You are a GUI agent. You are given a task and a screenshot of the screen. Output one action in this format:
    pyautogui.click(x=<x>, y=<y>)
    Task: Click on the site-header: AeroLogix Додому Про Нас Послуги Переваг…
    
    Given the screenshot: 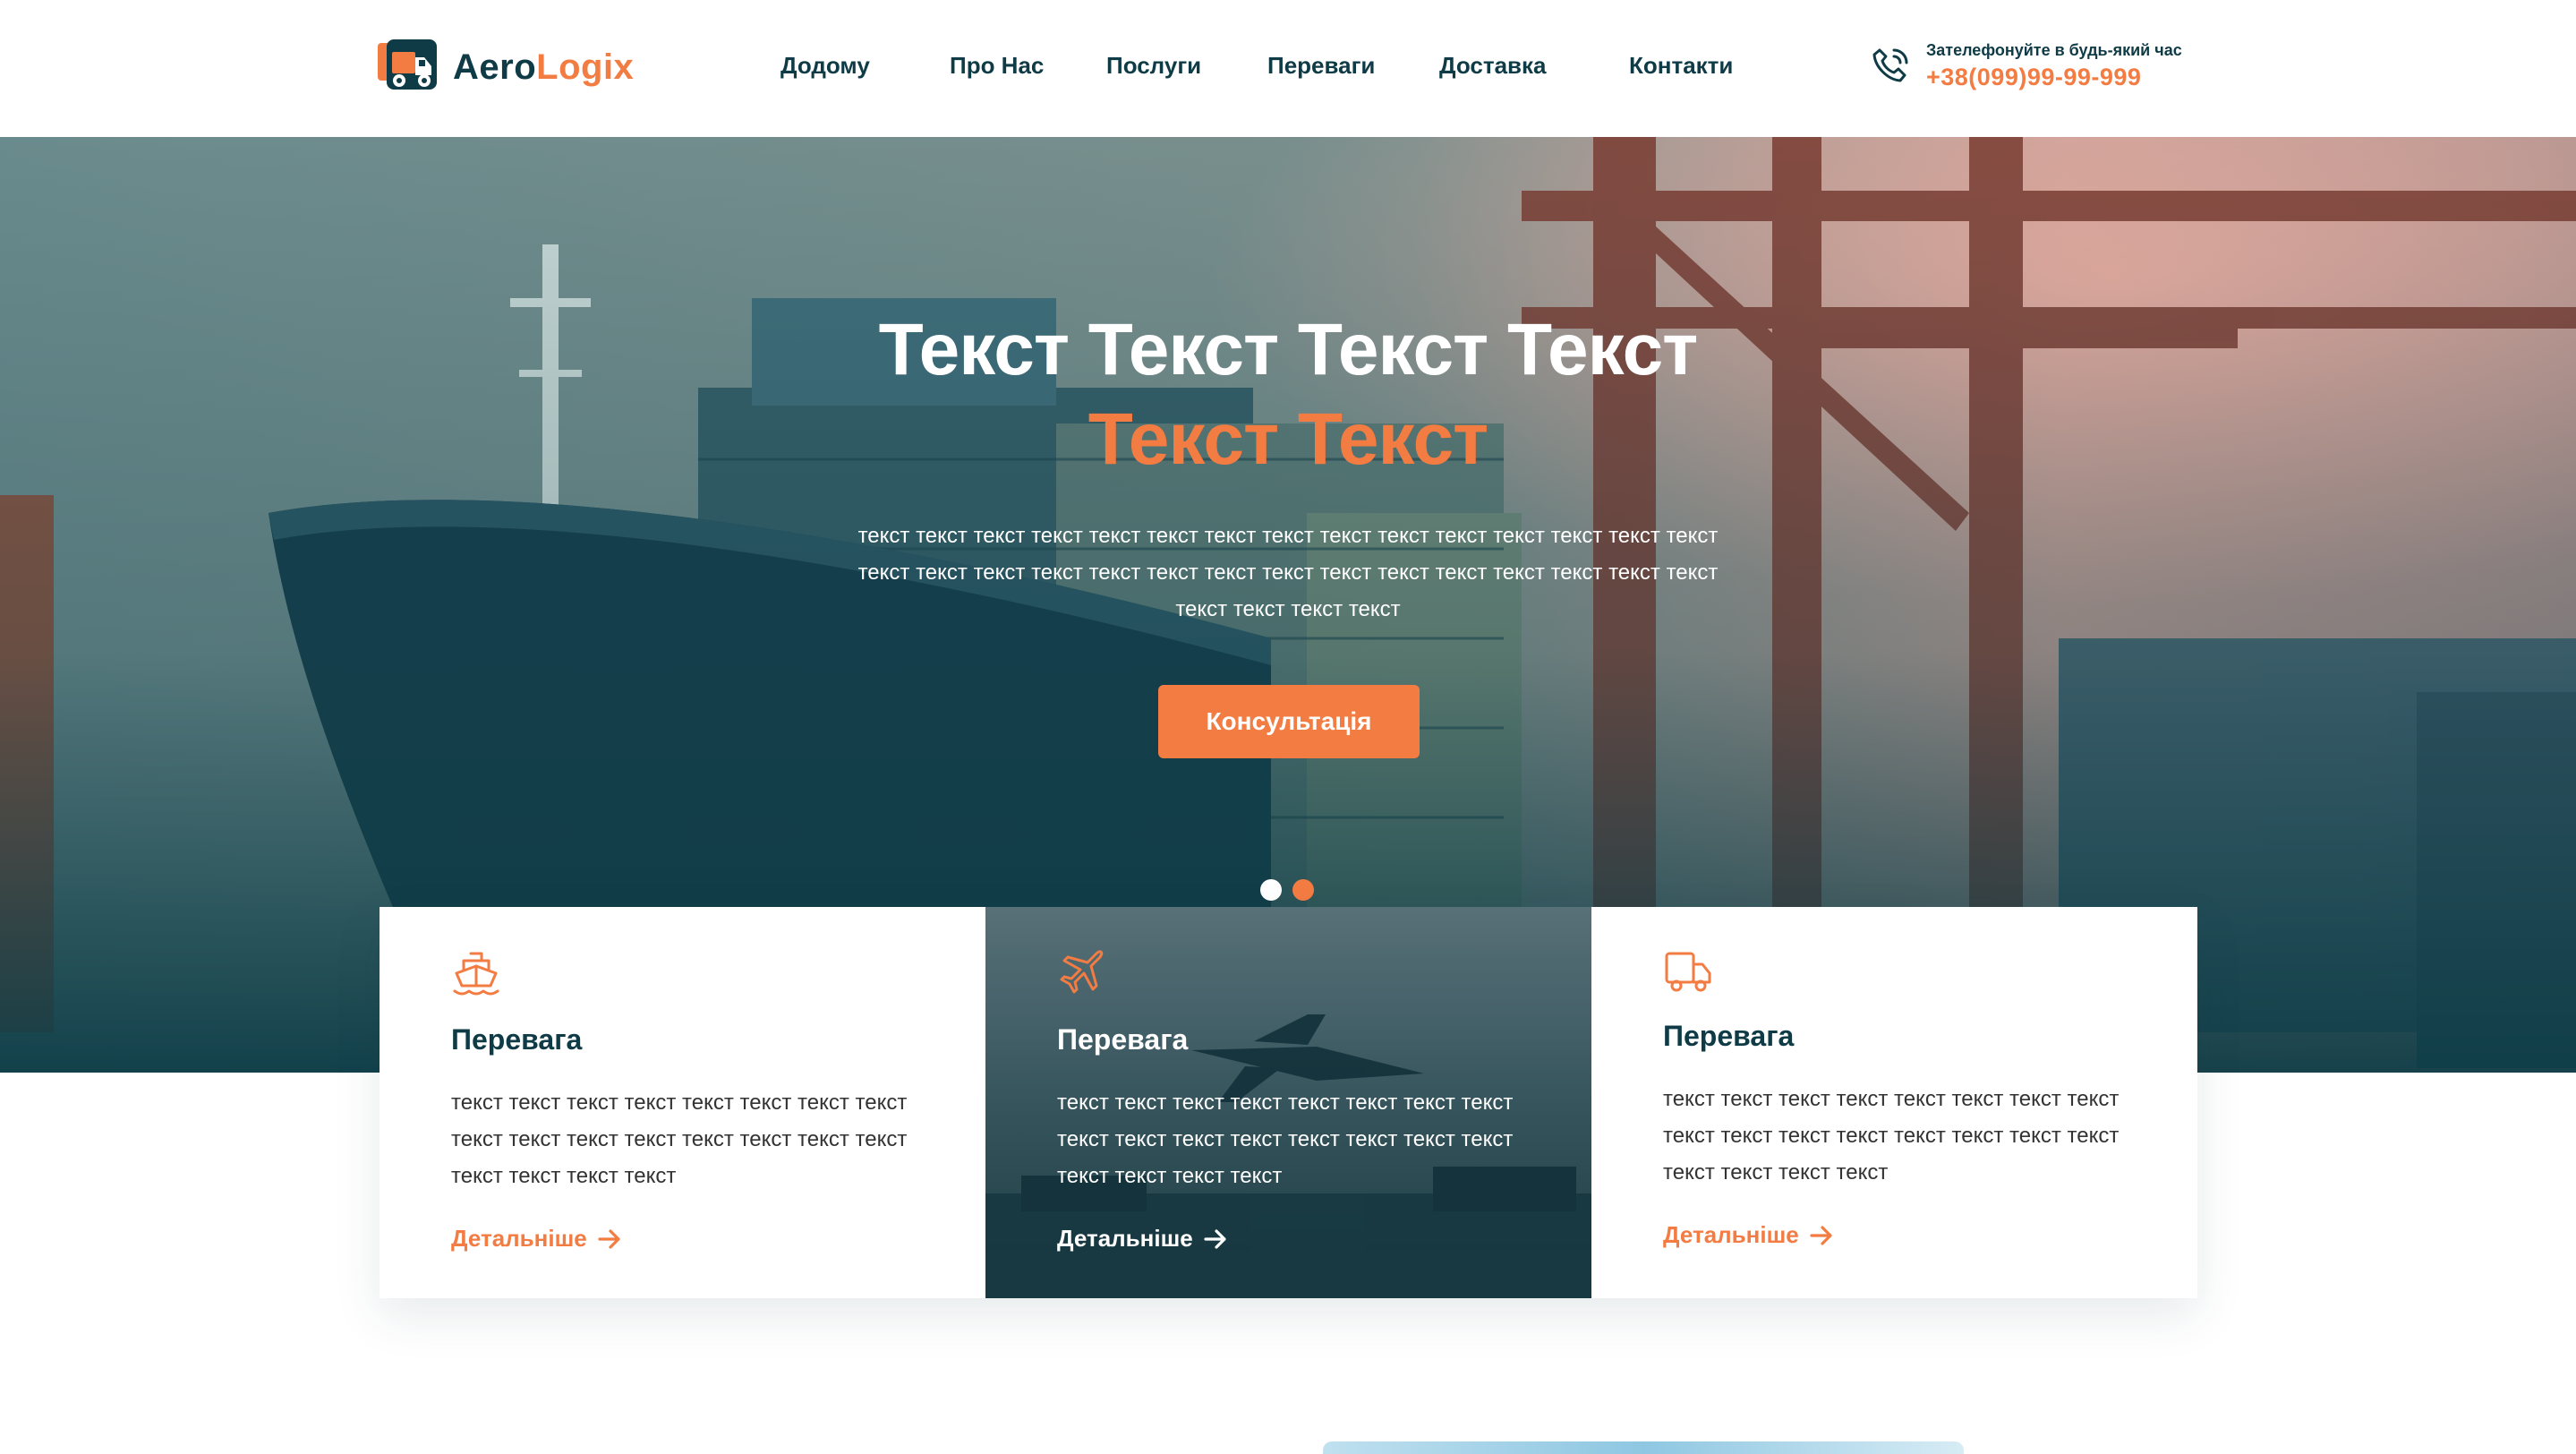 What is the action you would take?
    pyautogui.click(x=1288, y=68)
    